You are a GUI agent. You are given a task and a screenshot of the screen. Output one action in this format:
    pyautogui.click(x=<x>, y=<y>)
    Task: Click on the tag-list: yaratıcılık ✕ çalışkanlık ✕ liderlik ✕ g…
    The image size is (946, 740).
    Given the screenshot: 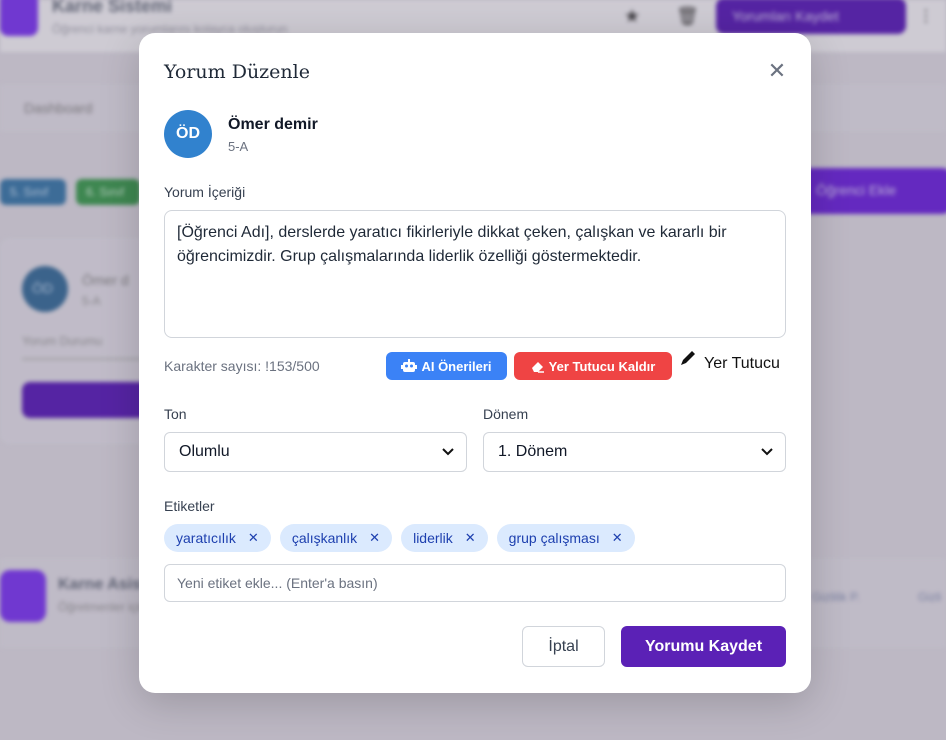 What is the action you would take?
    pyautogui.click(x=399, y=538)
    